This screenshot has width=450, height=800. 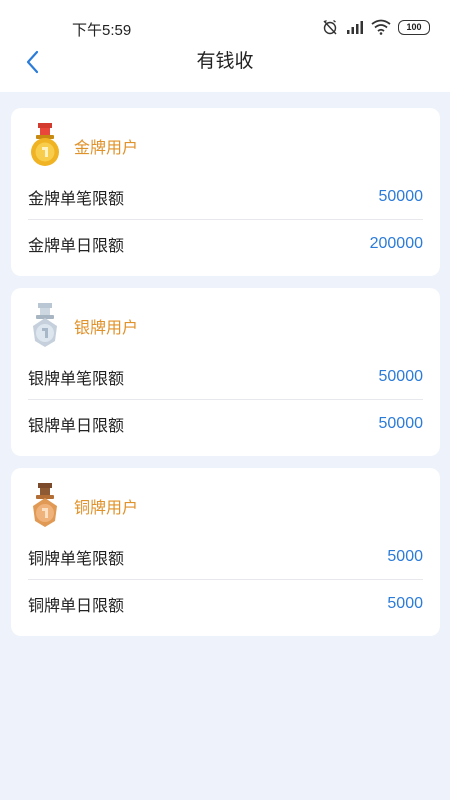 What do you see at coordinates (225, 61) in the screenshot?
I see `page-title: 有钱收` at bounding box center [225, 61].